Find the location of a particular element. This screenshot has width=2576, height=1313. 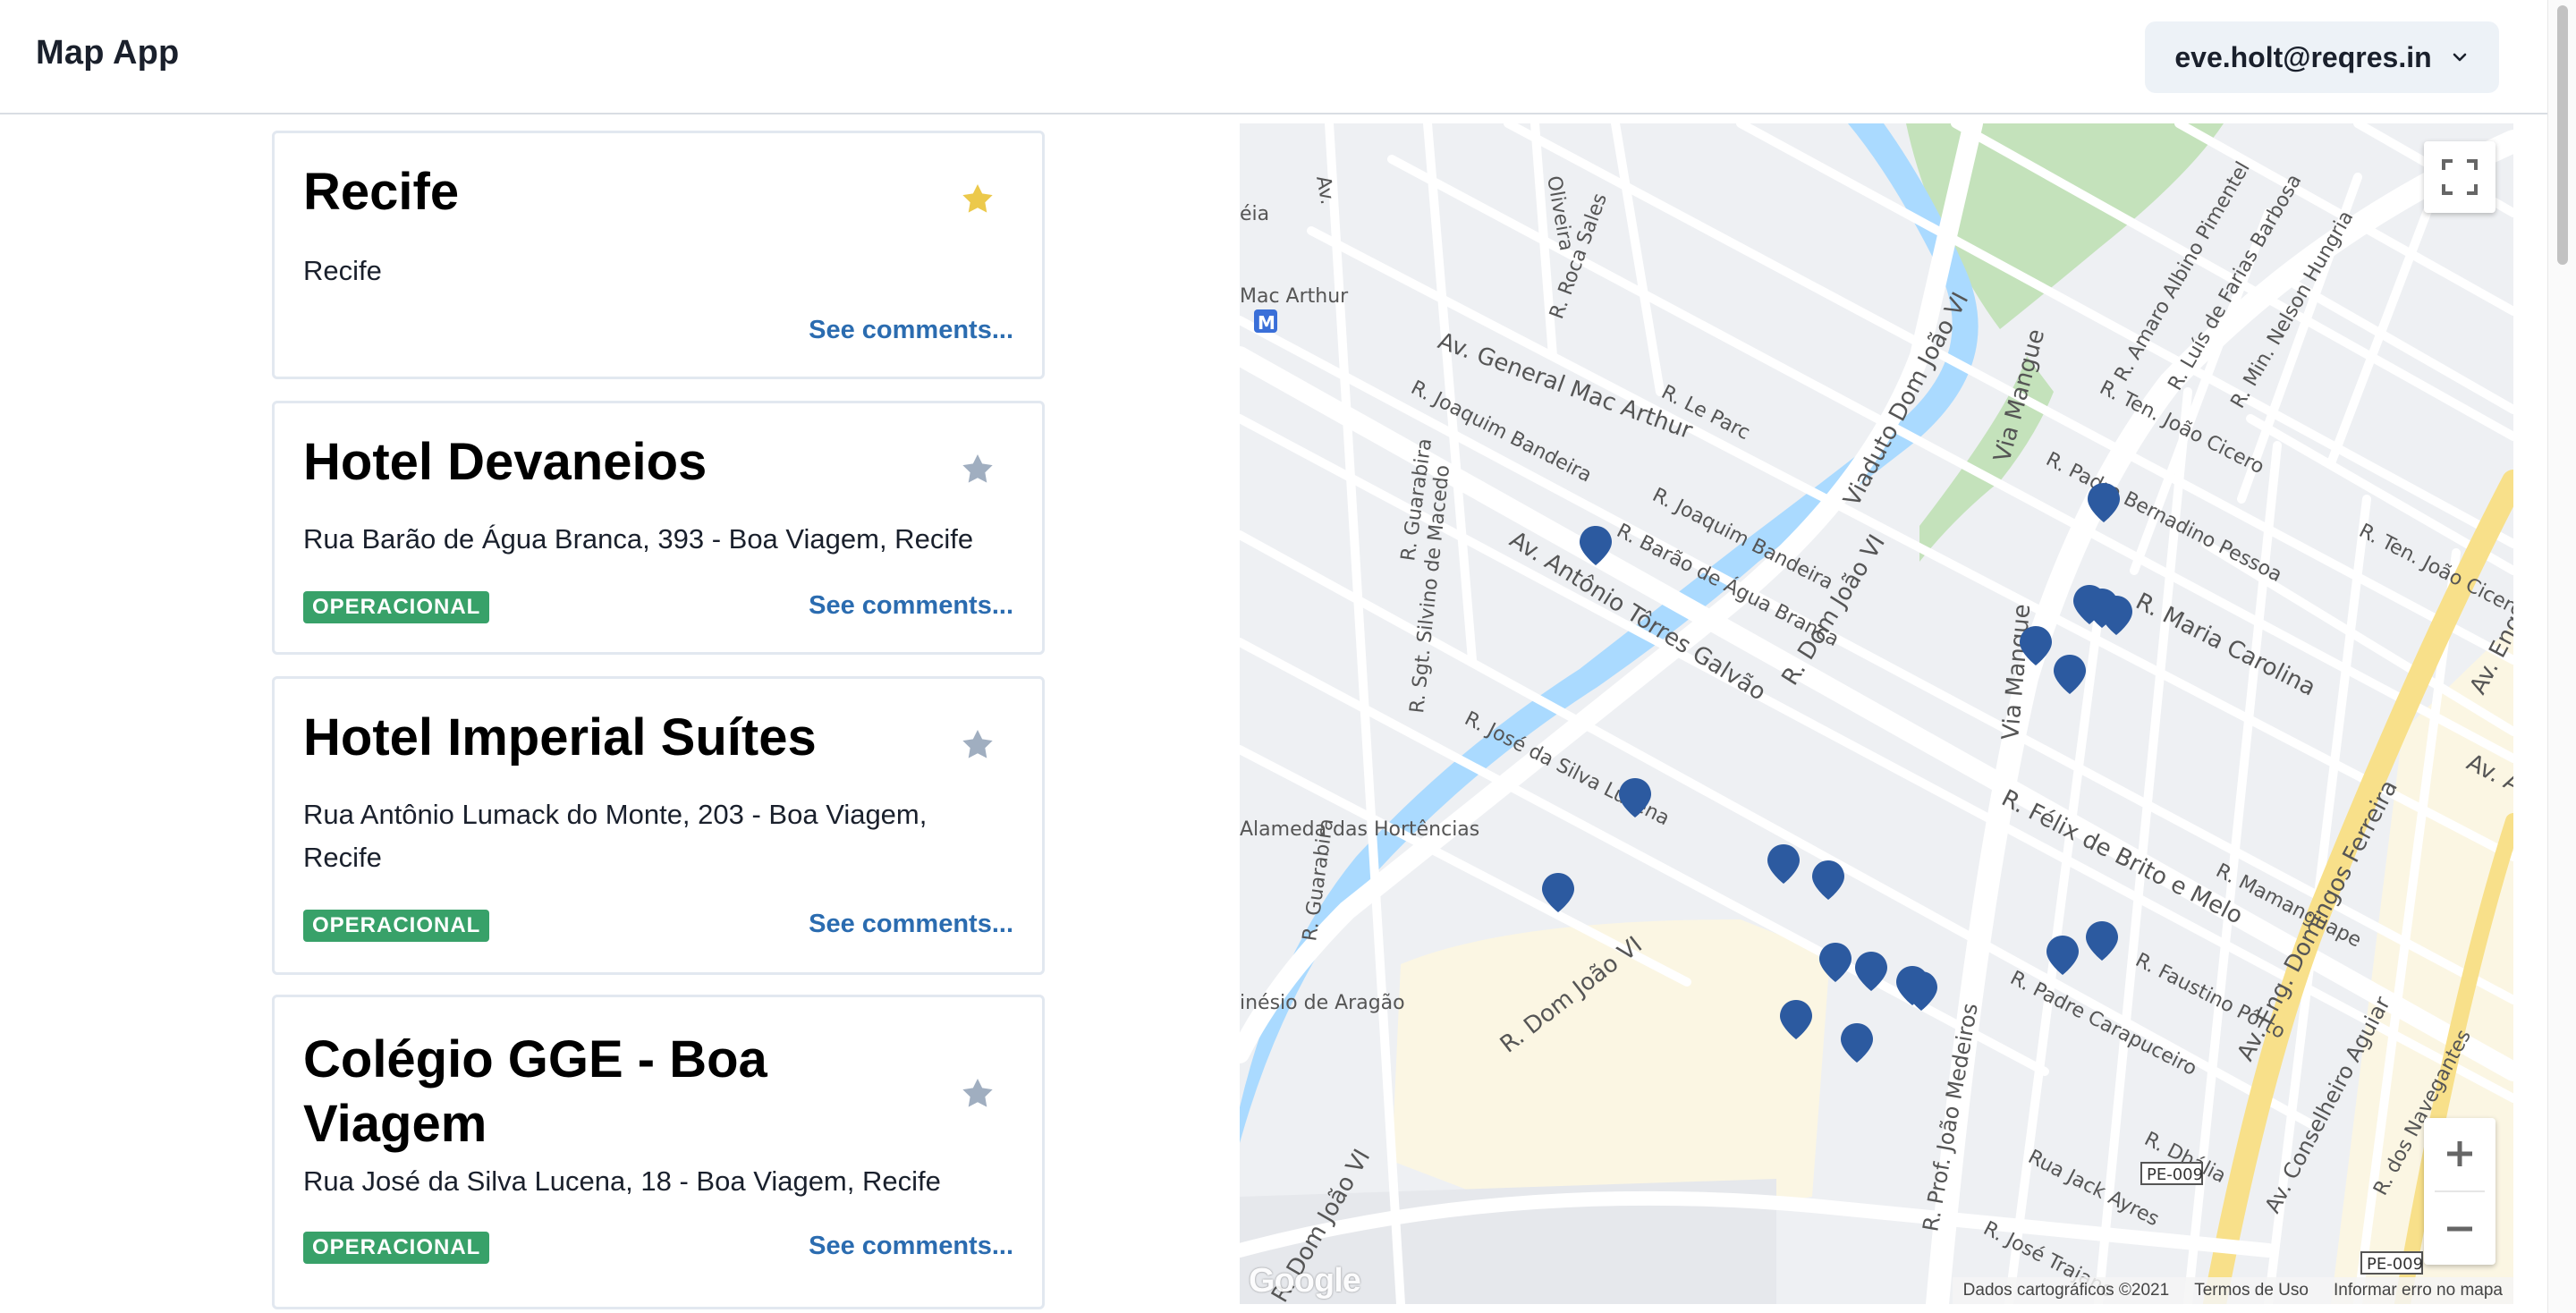

fullscreen-icon is located at coordinates (2460, 177).